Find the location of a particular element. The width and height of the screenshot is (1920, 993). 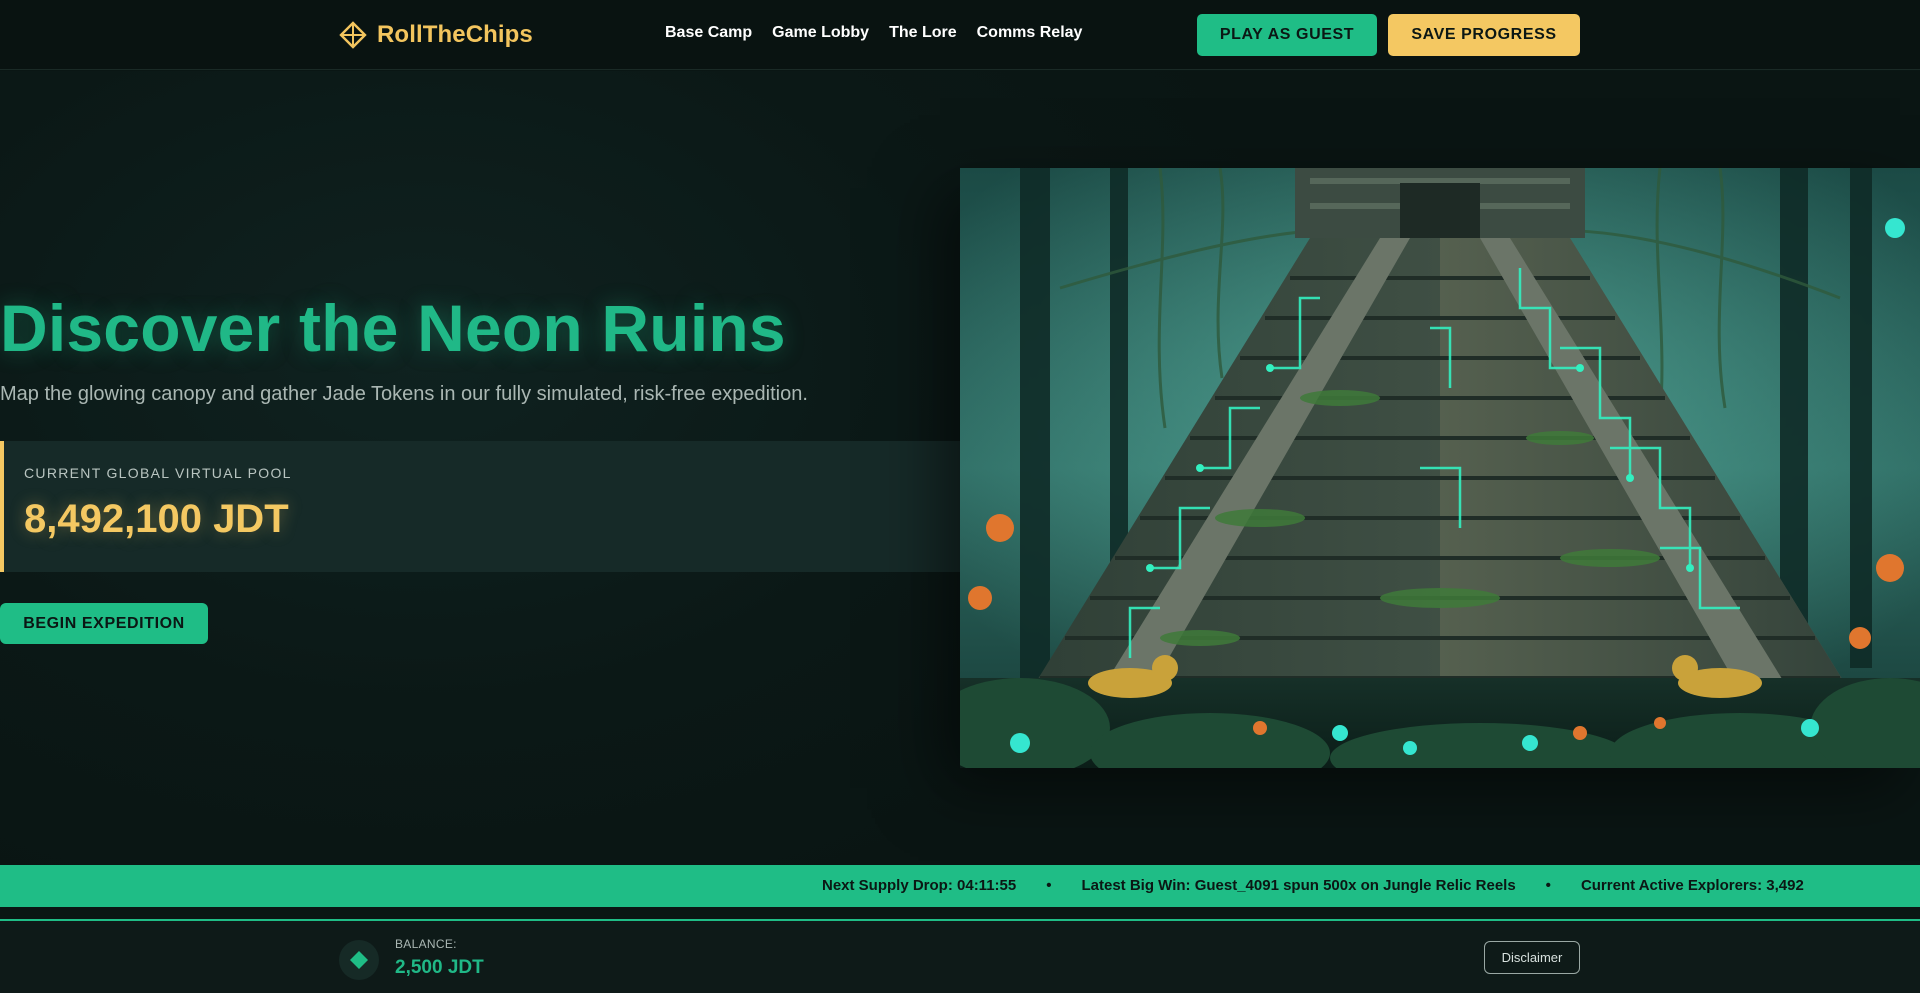

nav-item-game-lobby: Game Lobby is located at coordinates (820, 33).